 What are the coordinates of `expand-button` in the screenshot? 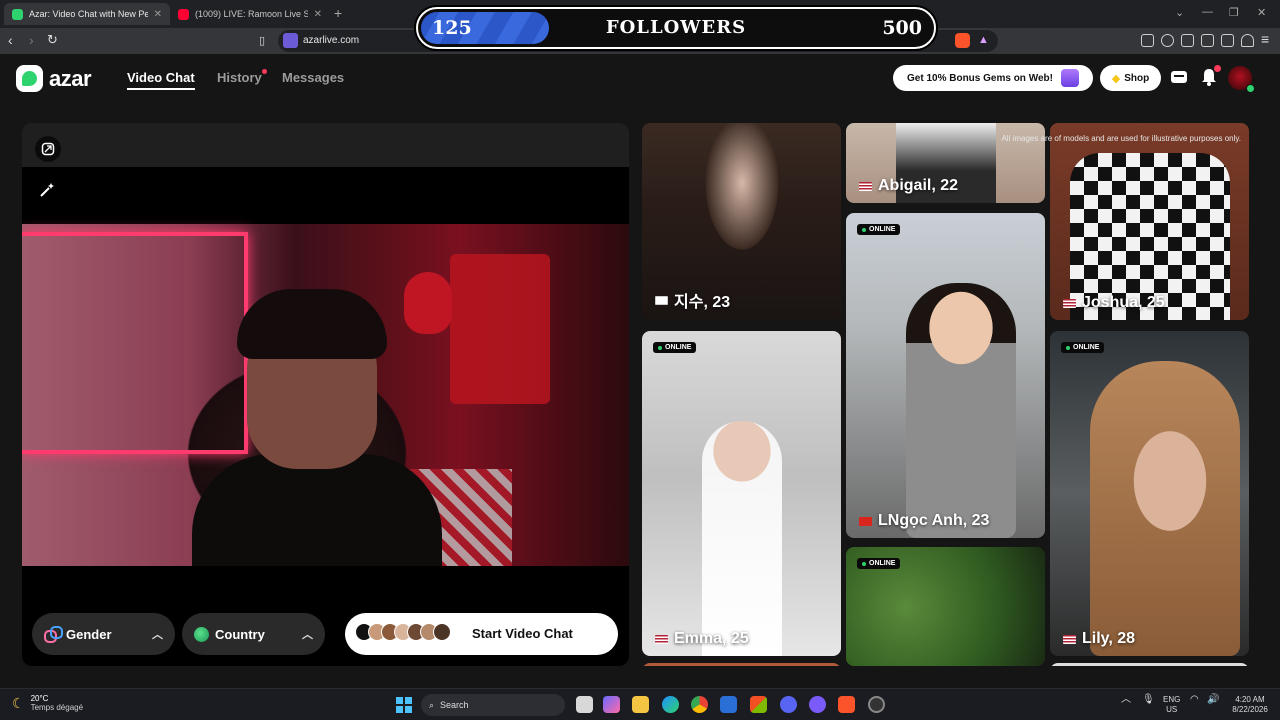 It's located at (48, 149).